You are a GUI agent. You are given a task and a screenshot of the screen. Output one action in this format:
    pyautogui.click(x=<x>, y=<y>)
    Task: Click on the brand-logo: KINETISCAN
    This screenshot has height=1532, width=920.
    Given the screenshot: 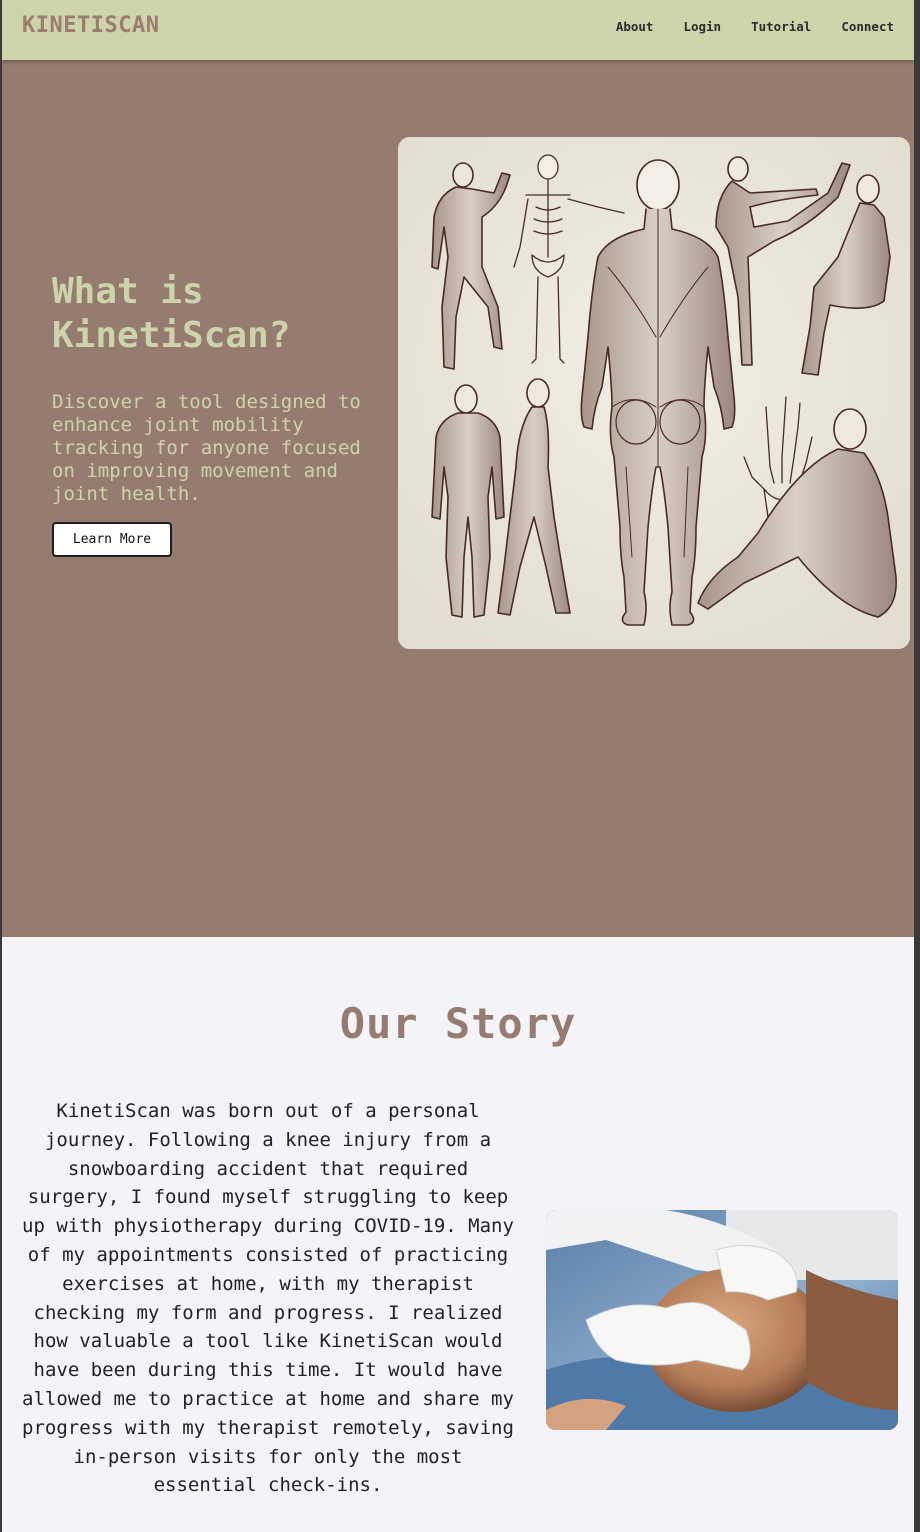 What is the action you would take?
    pyautogui.click(x=90, y=25)
    